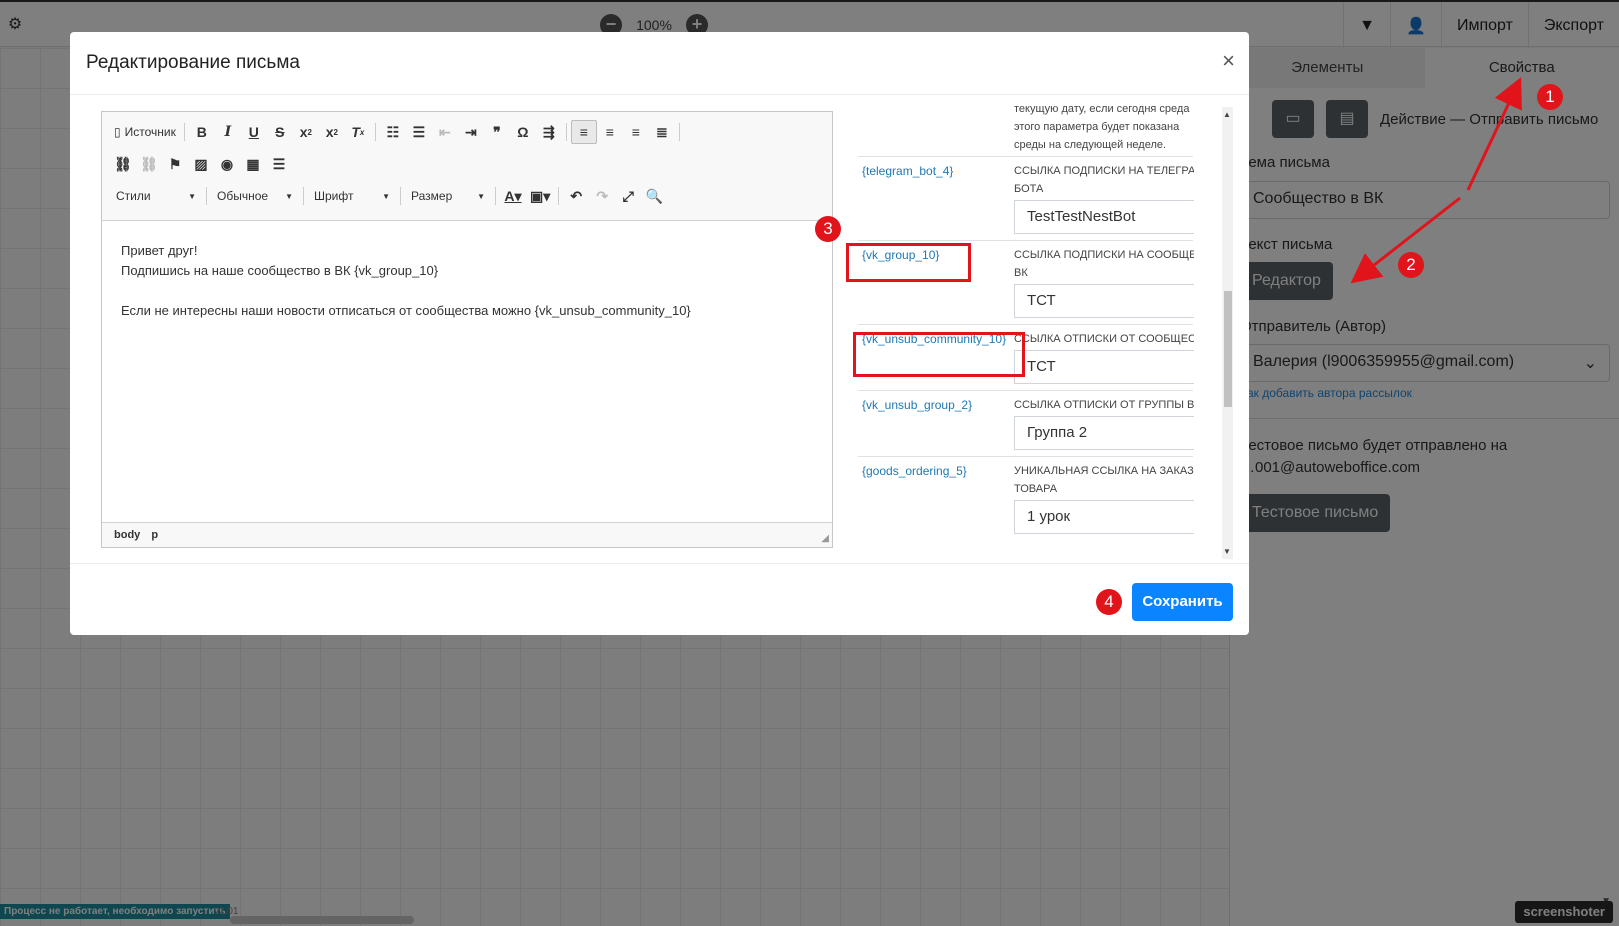 Image resolution: width=1619 pixels, height=926 pixels. Describe the element at coordinates (828, 229) in the screenshot. I see `marker-3: 3` at that location.